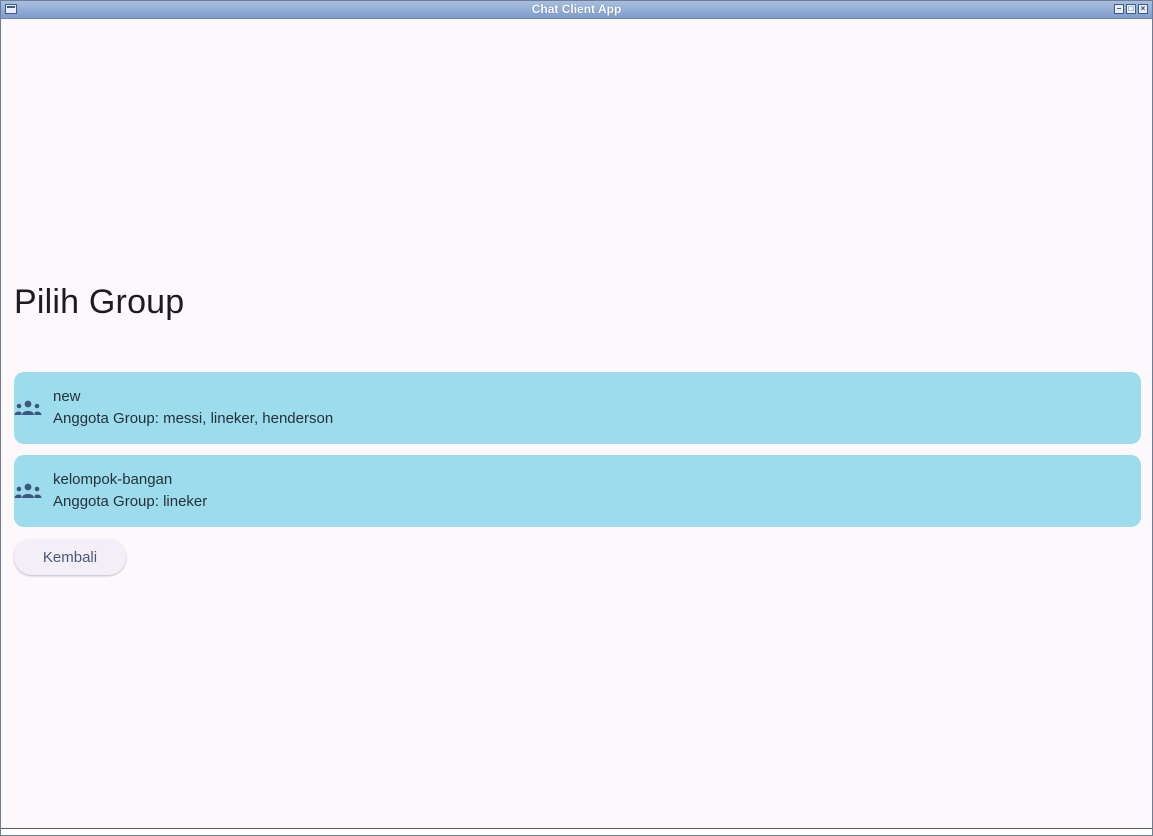 This screenshot has height=836, width=1153. What do you see at coordinates (11, 9) in the screenshot?
I see `window-menu-icon` at bounding box center [11, 9].